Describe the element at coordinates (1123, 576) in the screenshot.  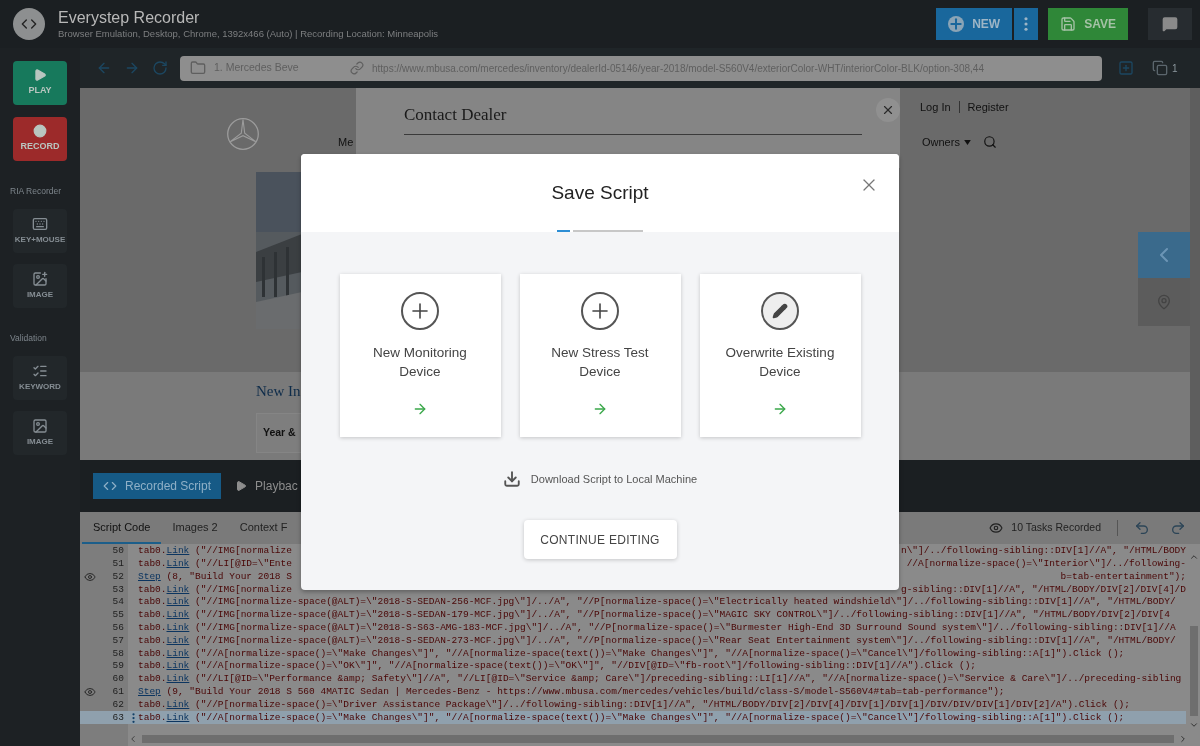
I see `code-line: b=tab-entertainment");` at that location.